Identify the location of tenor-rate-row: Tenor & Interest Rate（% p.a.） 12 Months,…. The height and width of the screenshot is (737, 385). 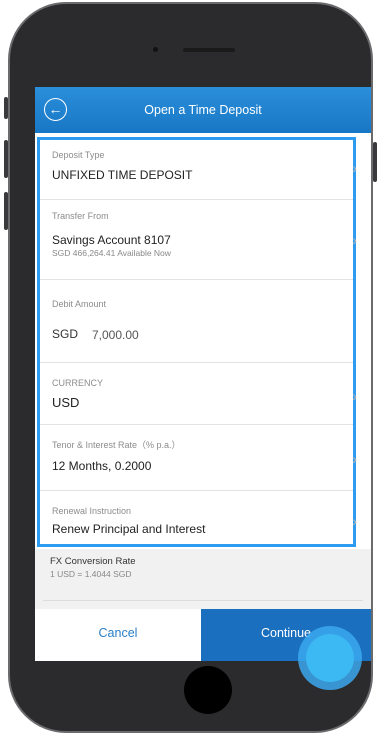
(198, 458).